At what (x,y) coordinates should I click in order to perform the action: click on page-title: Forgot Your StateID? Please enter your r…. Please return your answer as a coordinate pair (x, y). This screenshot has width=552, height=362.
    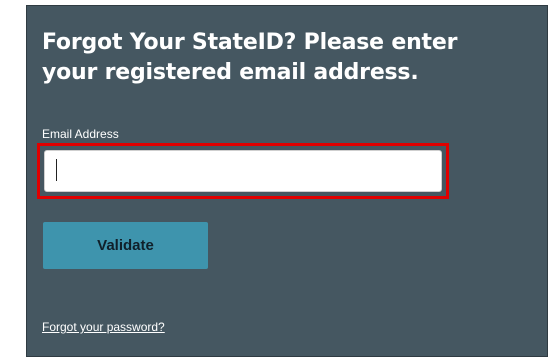
    Looking at the image, I should click on (250, 57).